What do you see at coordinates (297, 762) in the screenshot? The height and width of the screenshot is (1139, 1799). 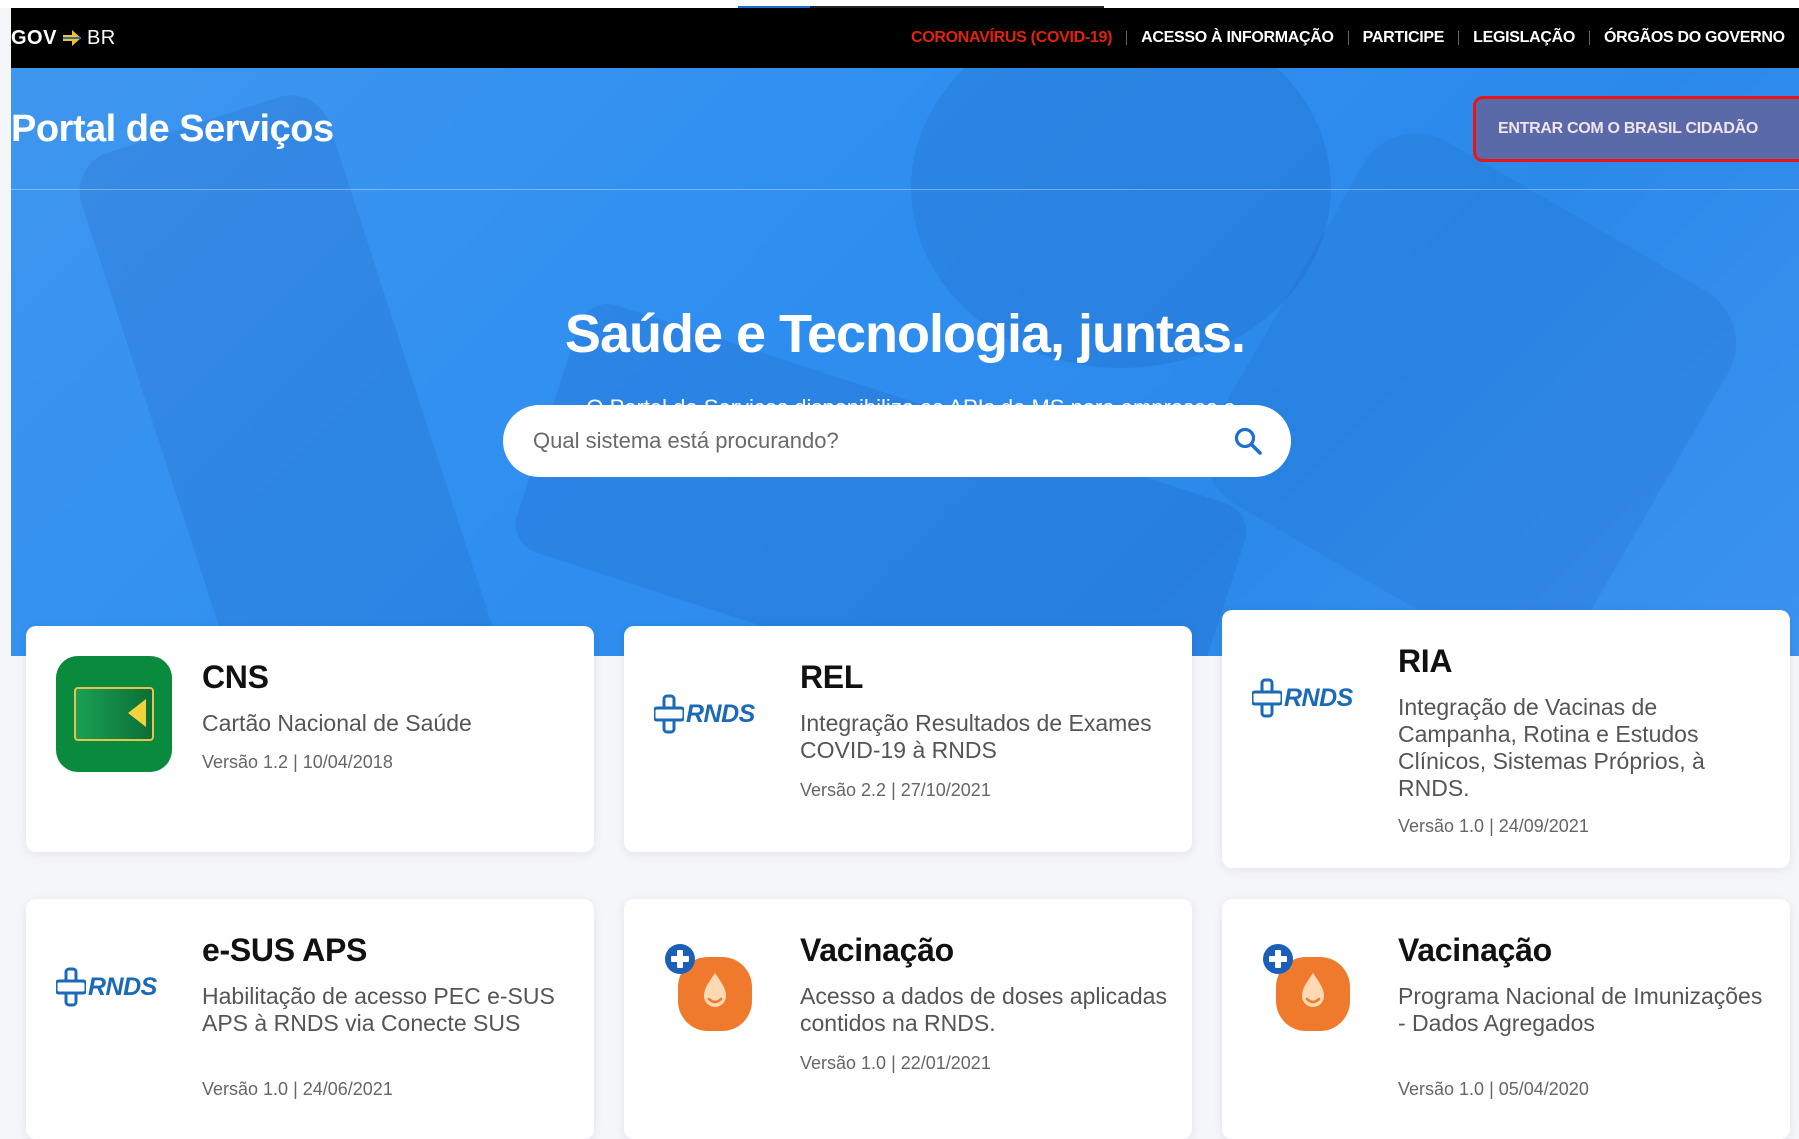 I see `card-version: Versão 1.2 | 10/04/2018` at bounding box center [297, 762].